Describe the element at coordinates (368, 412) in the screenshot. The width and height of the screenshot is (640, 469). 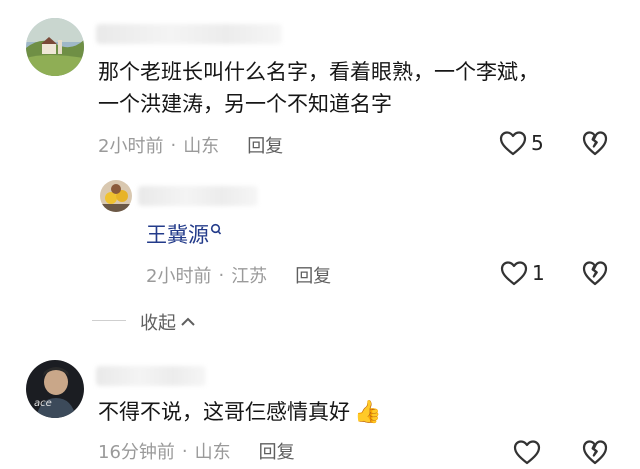
I see `thumbs-up-emoji: 👍` at that location.